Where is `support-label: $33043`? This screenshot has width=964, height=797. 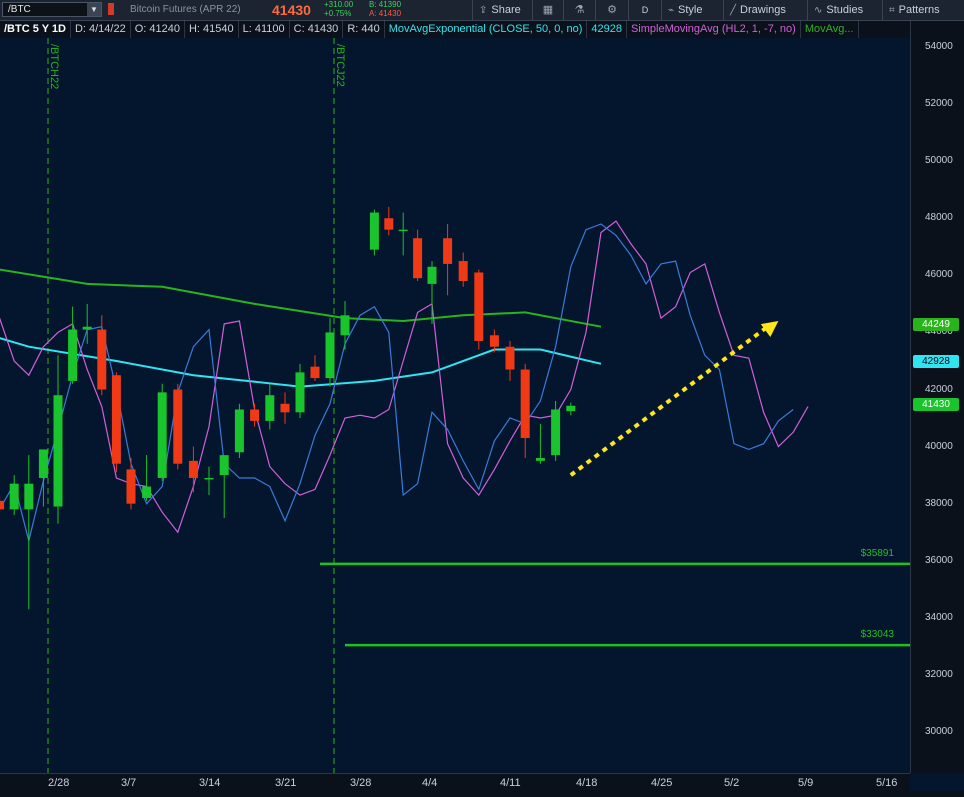 support-label: $33043 is located at coordinates (878, 634).